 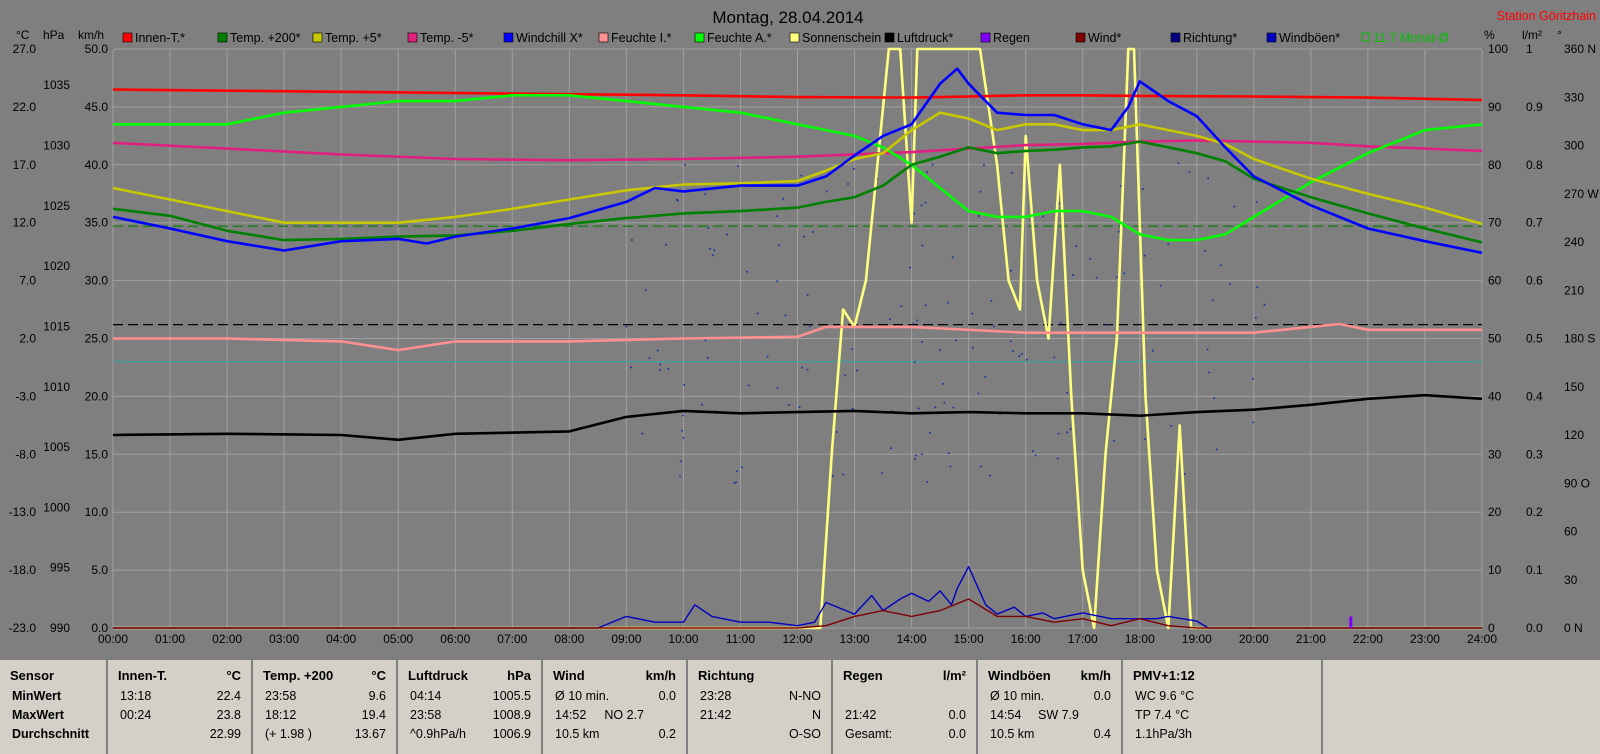 What do you see at coordinates (56, 146) in the screenshot?
I see `pressure-axis-tick-label: 1030` at bounding box center [56, 146].